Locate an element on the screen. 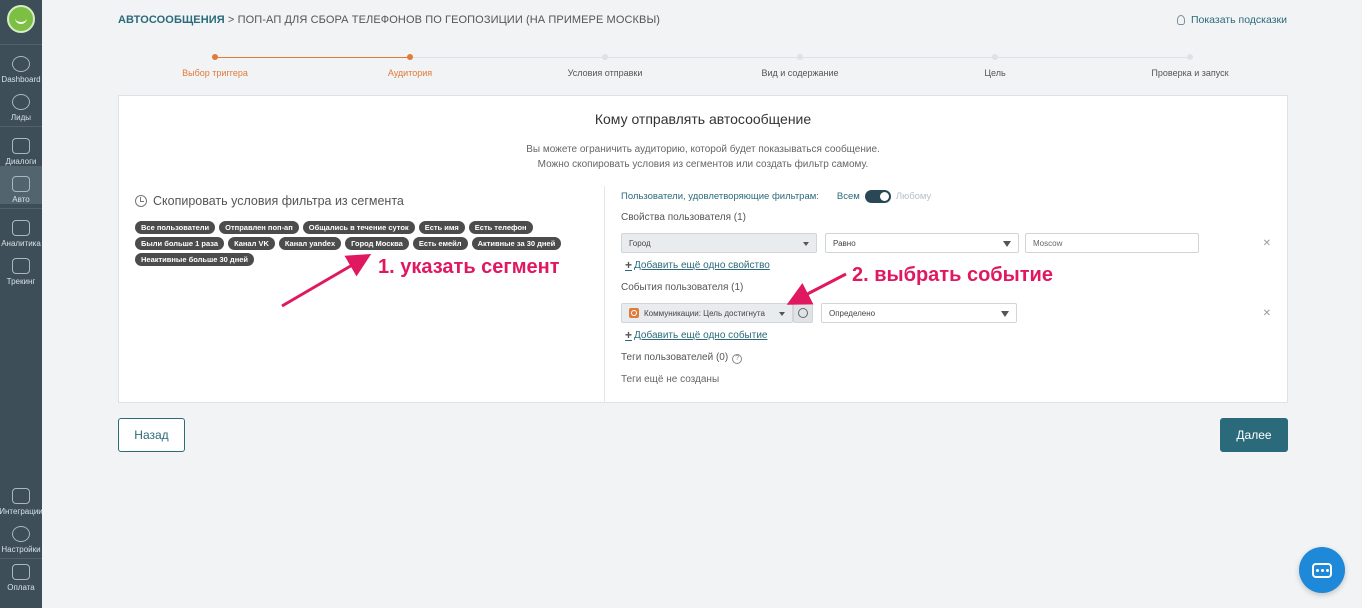  segment-tag: Есть имя is located at coordinates (441, 227).